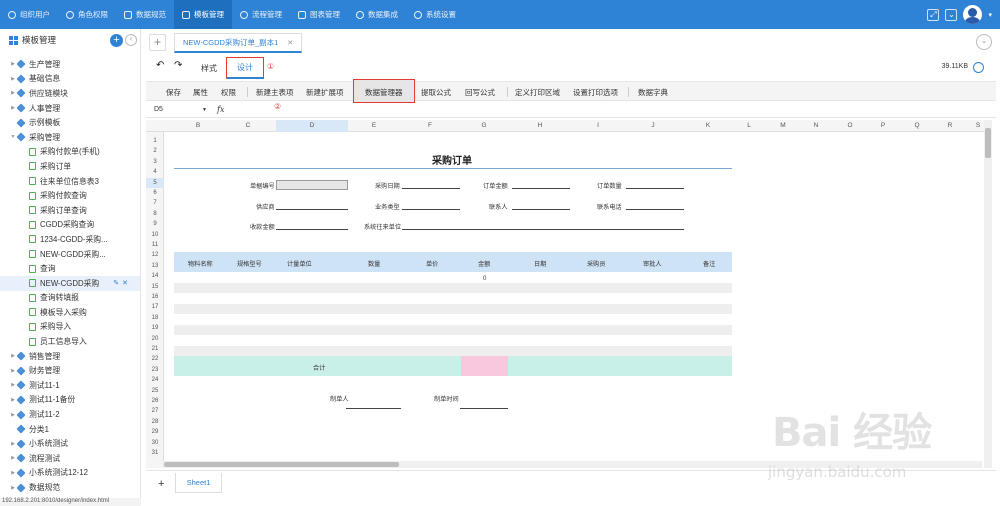 This screenshot has height=506, width=1000. Describe the element at coordinates (70, 108) in the screenshot. I see `tree-item-folder: ▶ 人事管理` at that location.